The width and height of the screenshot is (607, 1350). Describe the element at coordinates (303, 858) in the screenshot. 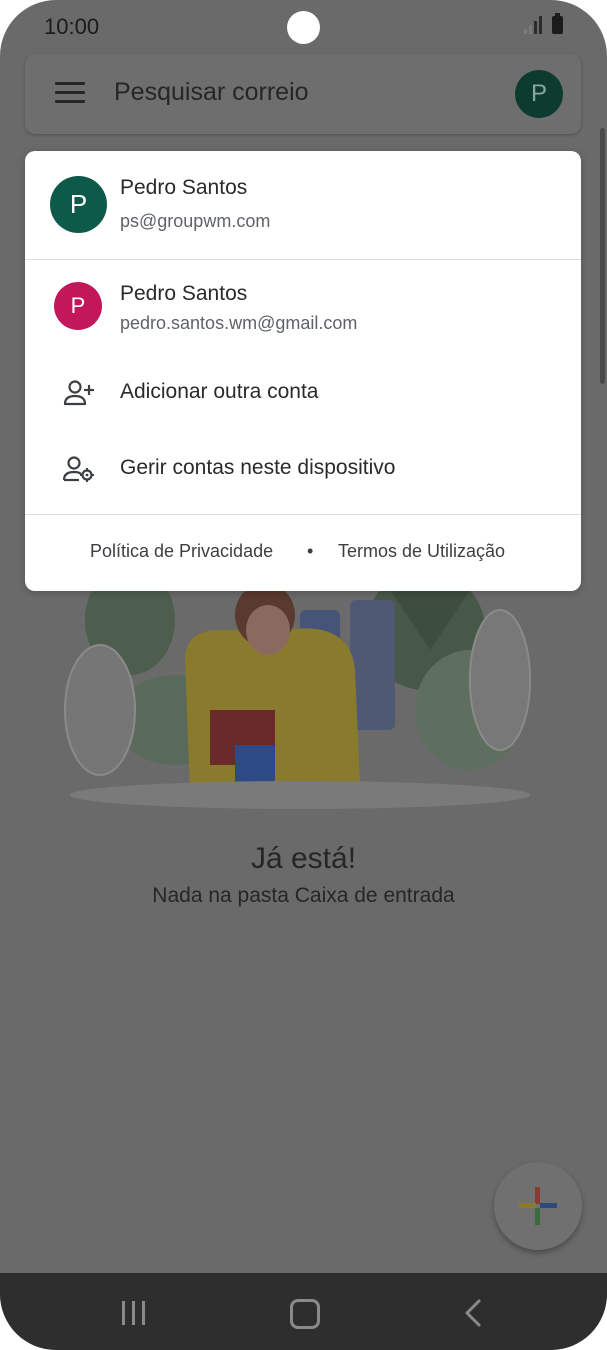

I see `empty-state-title: Já está!` at that location.